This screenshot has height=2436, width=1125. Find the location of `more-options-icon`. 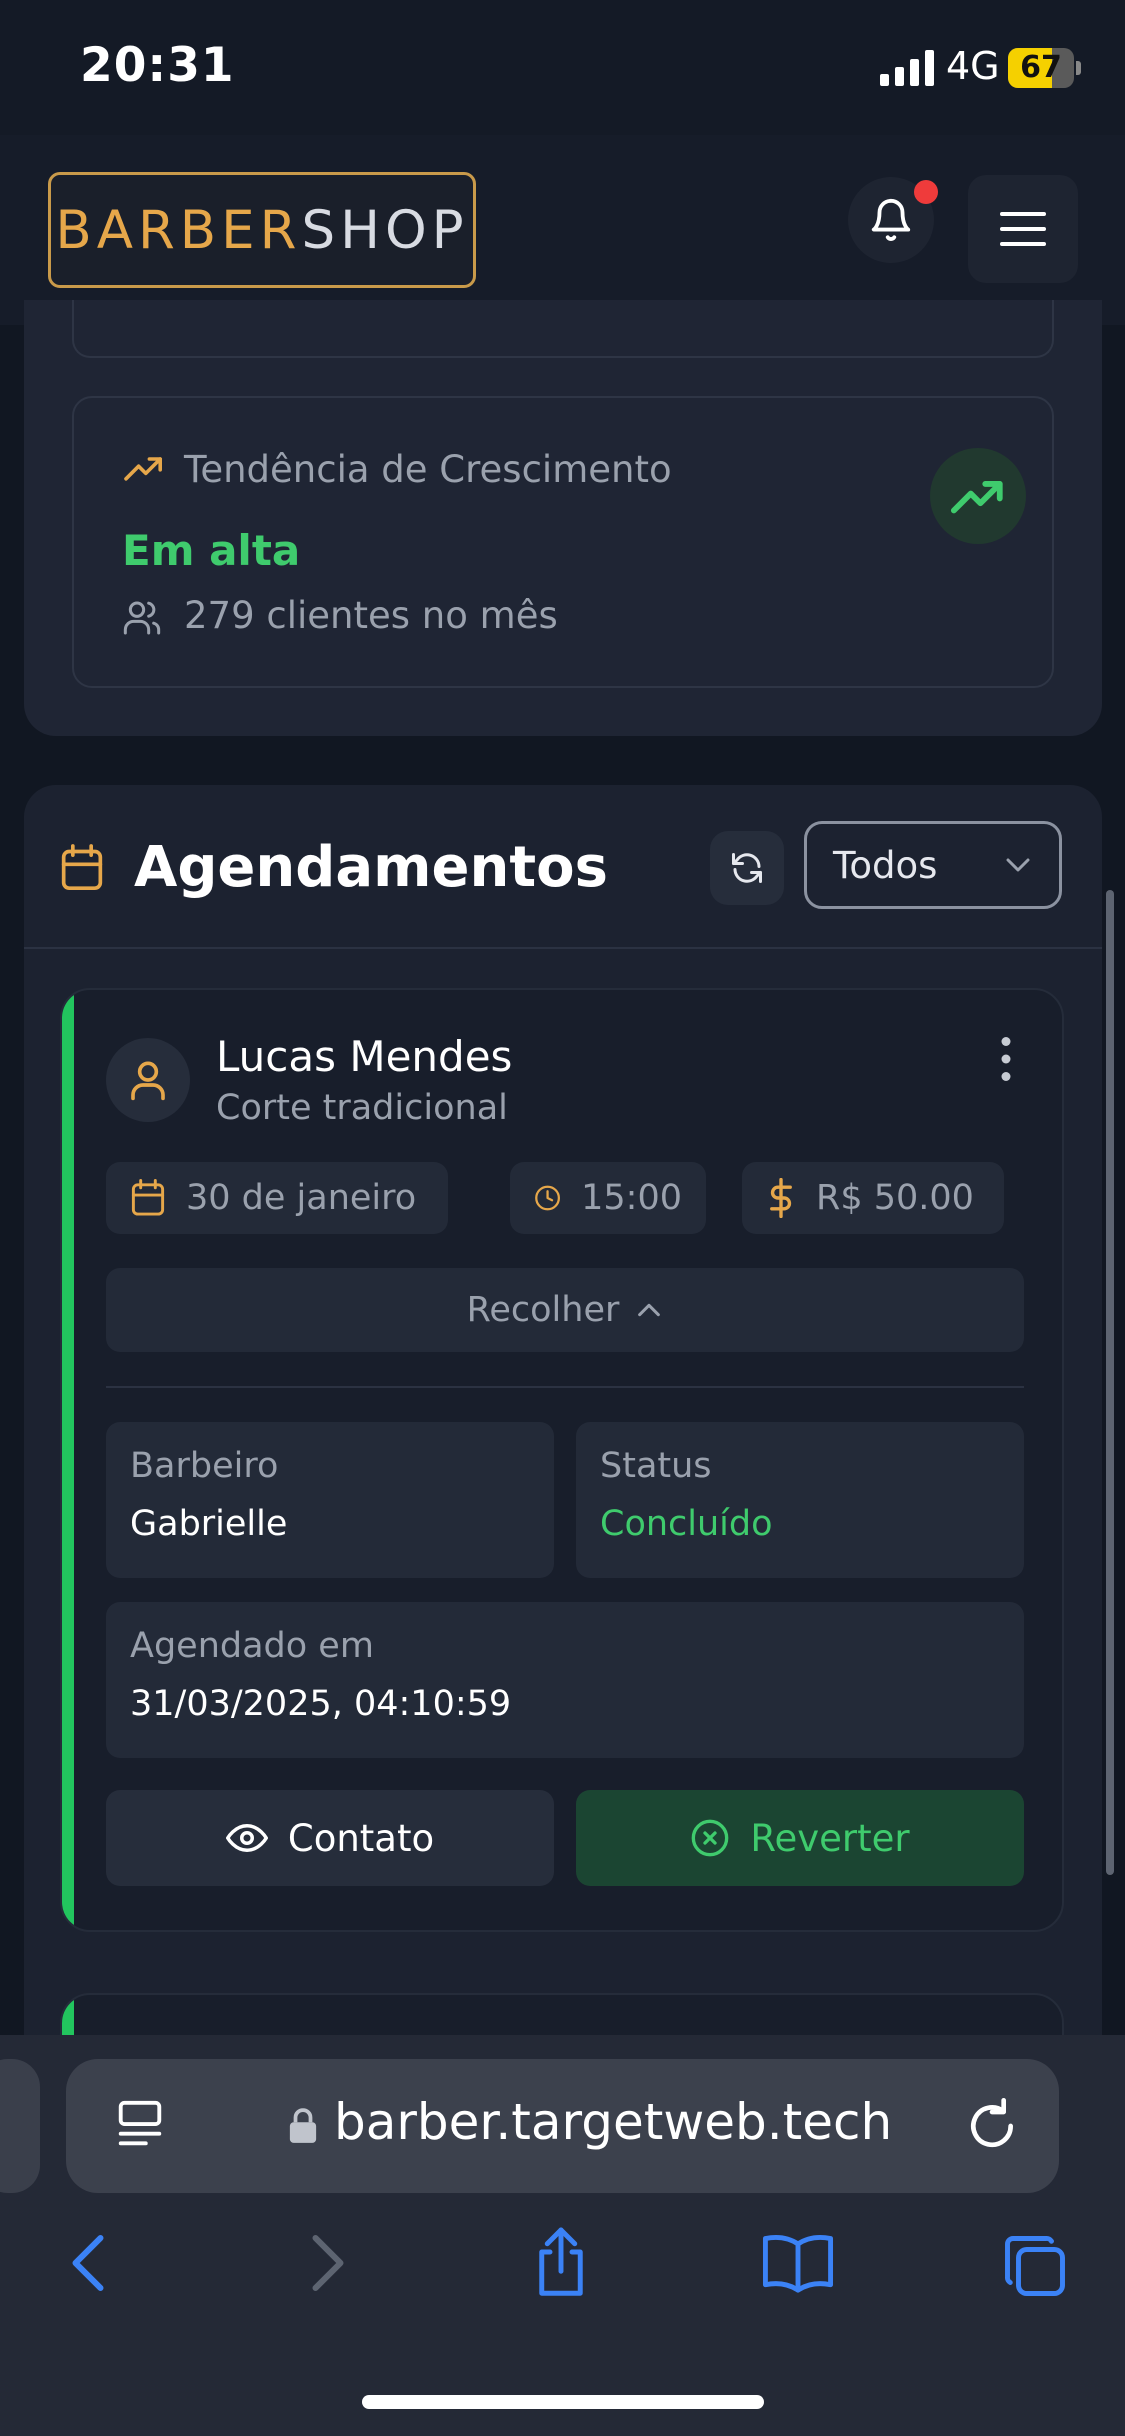

more-options-icon is located at coordinates (1006, 1059).